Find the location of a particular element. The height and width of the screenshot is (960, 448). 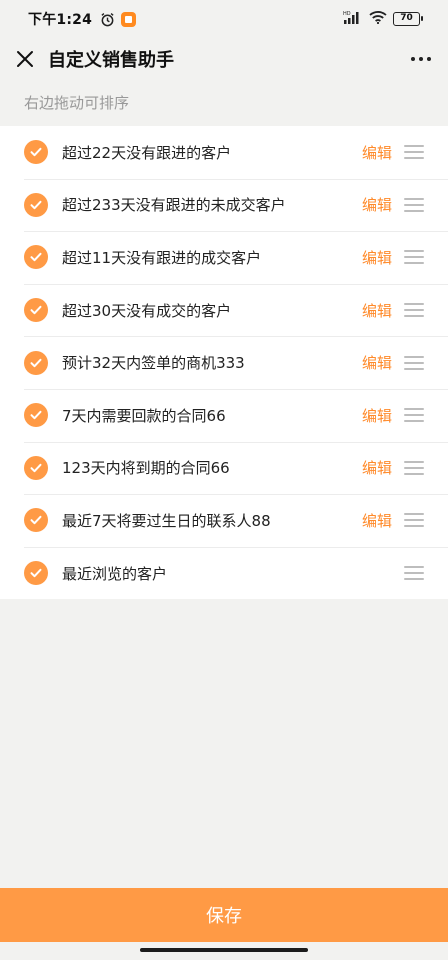

list-item: 7天内需要回款的合同66 编辑 is located at coordinates (224, 415).